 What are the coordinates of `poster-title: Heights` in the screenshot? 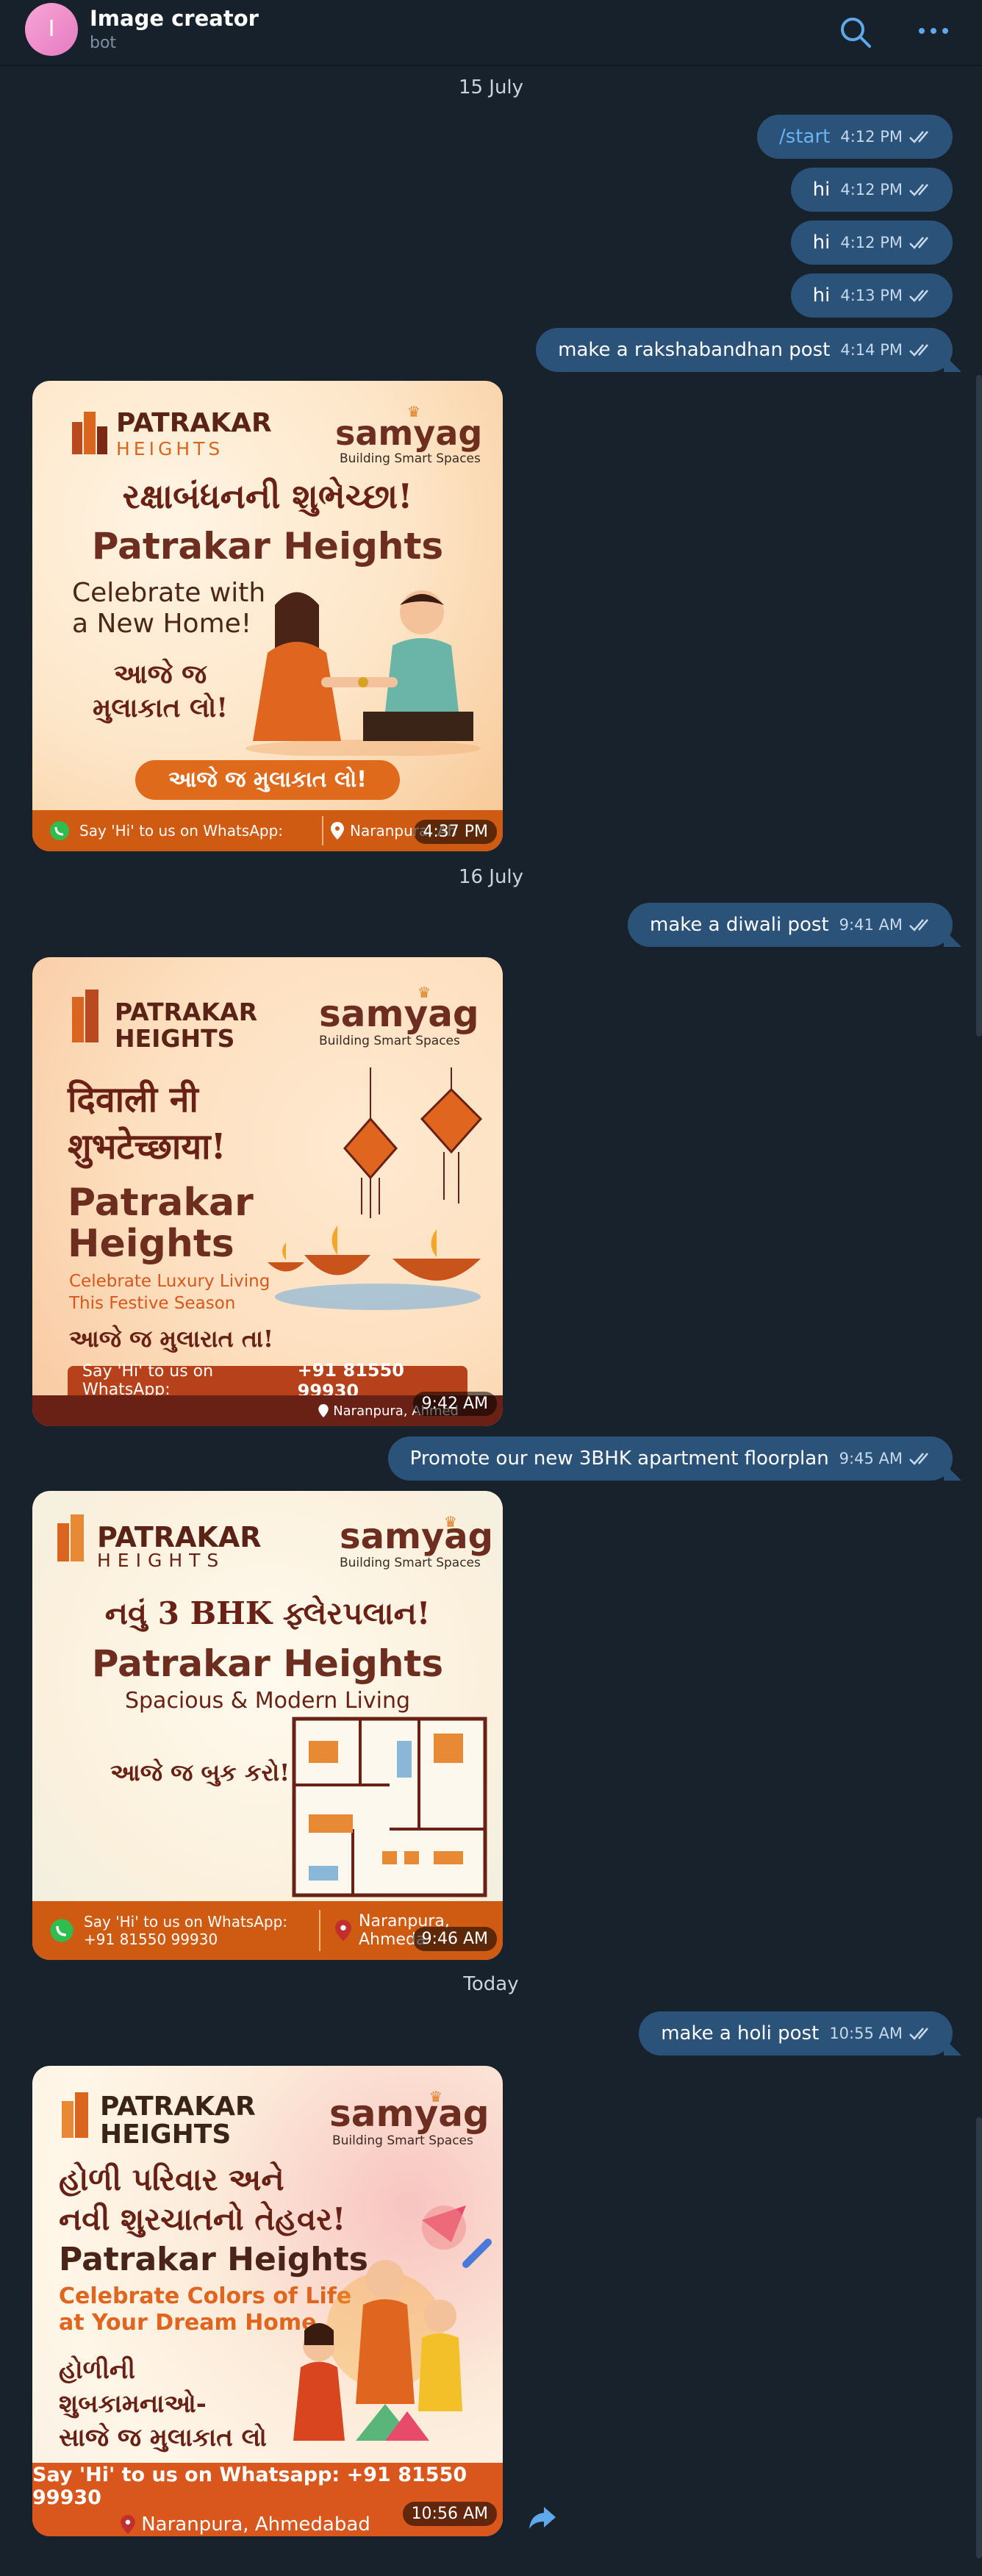 It's located at (151, 1244).